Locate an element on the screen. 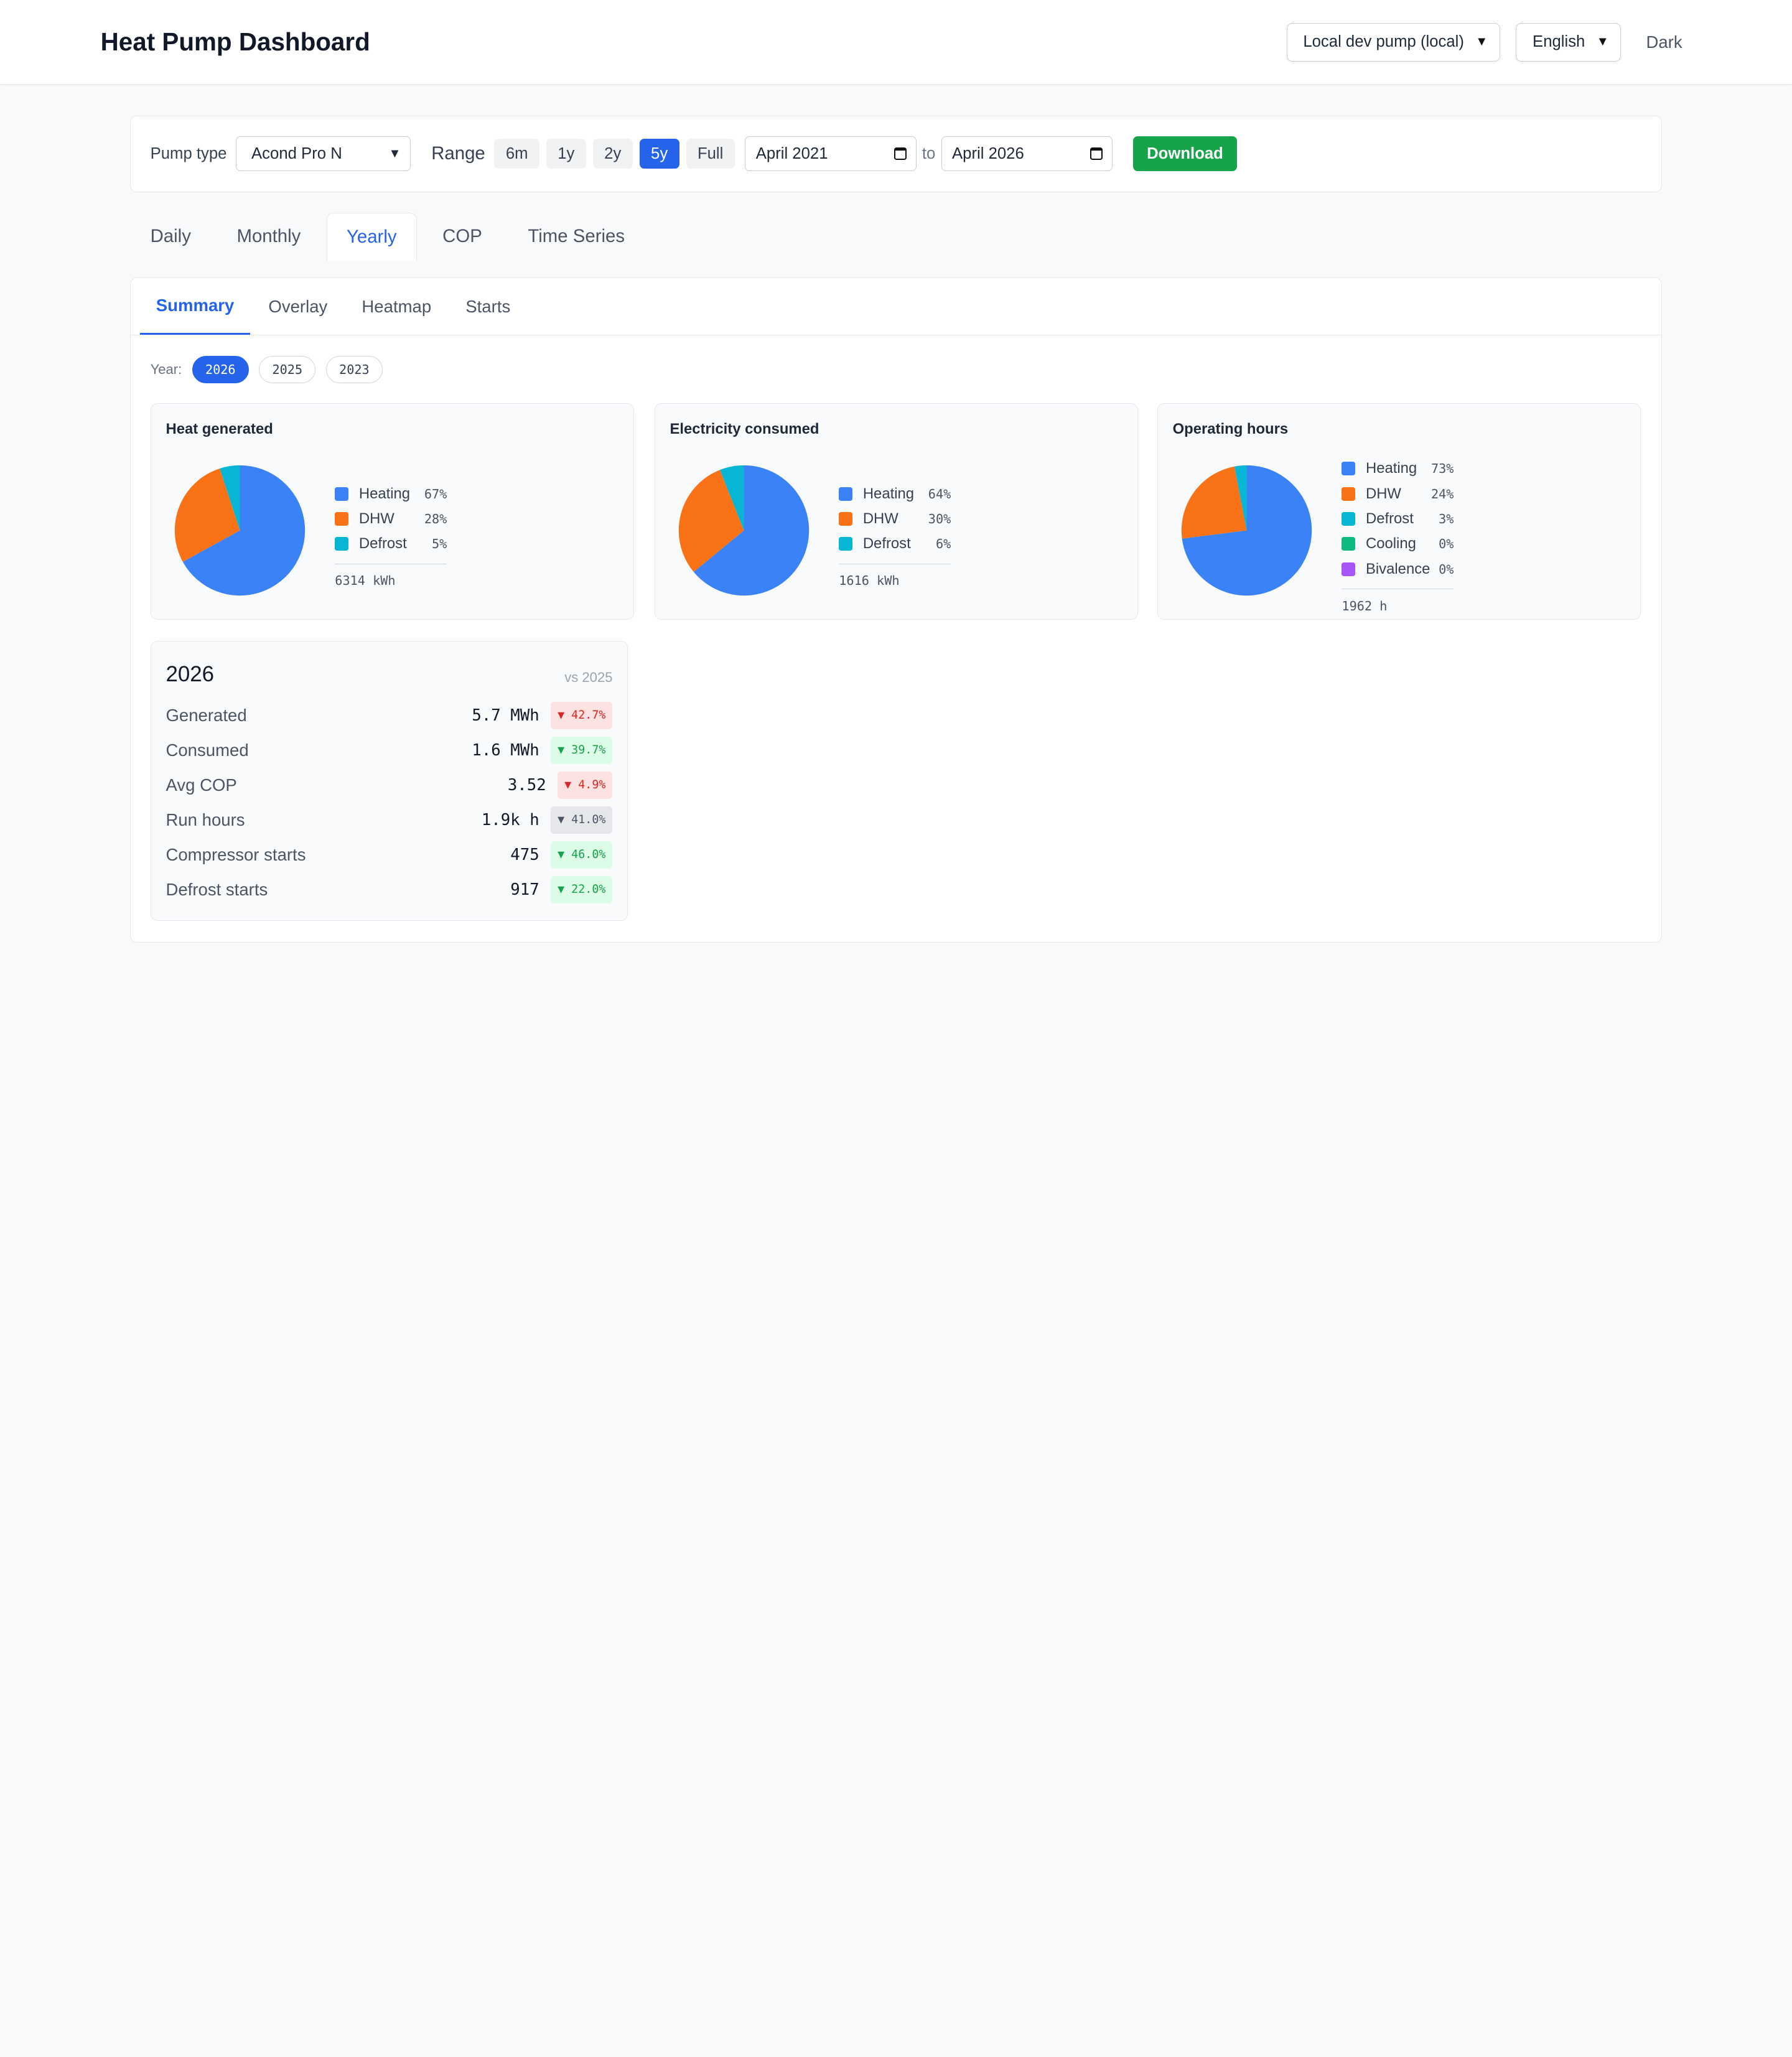 The height and width of the screenshot is (2057, 1792). legend-item-dhw: DHW 30% is located at coordinates (895, 518).